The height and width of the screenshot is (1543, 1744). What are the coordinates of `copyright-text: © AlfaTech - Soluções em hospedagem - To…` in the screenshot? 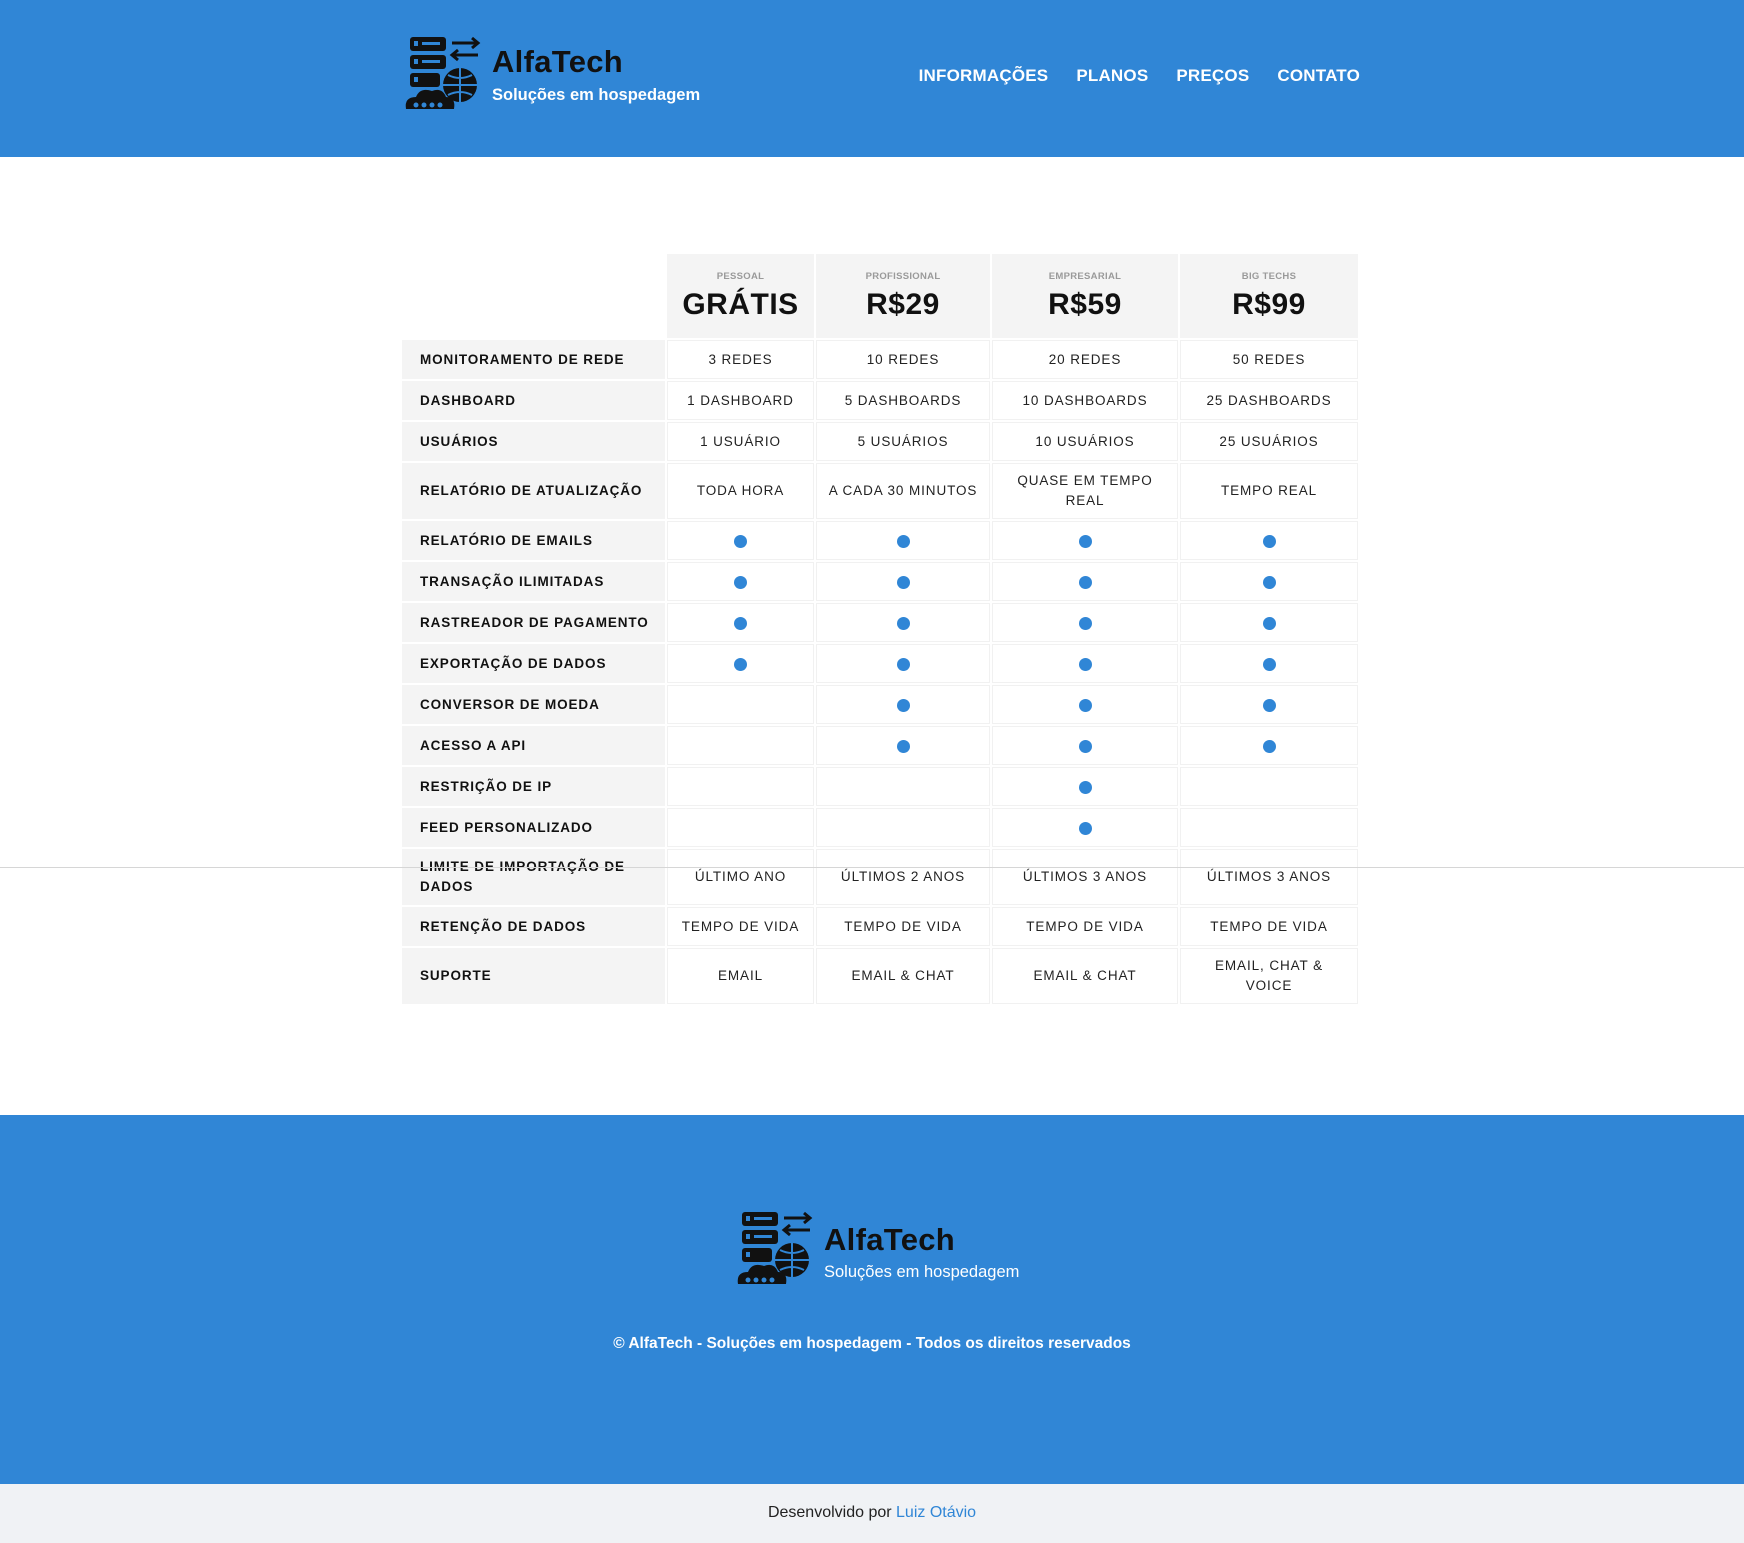 It's located at (872, 1343).